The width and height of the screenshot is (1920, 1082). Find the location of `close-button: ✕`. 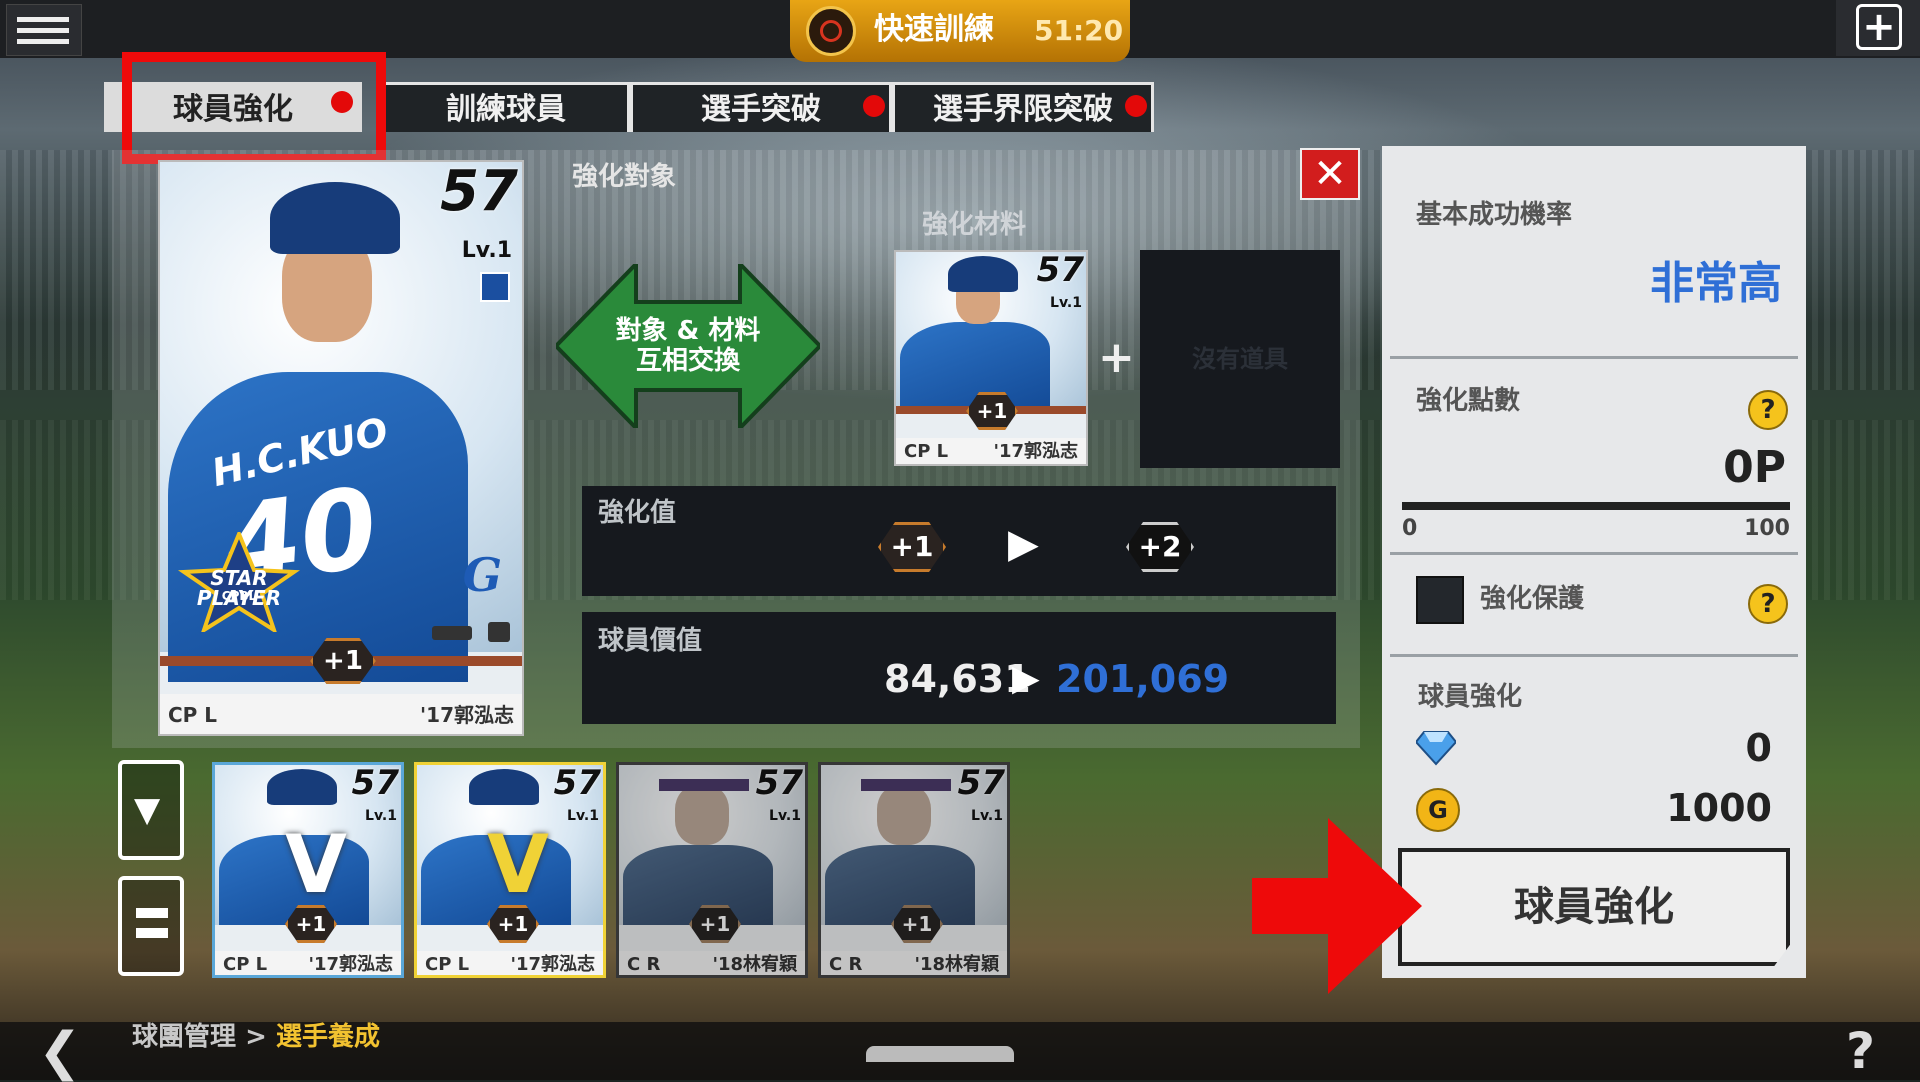

close-button: ✕ is located at coordinates (1330, 174).